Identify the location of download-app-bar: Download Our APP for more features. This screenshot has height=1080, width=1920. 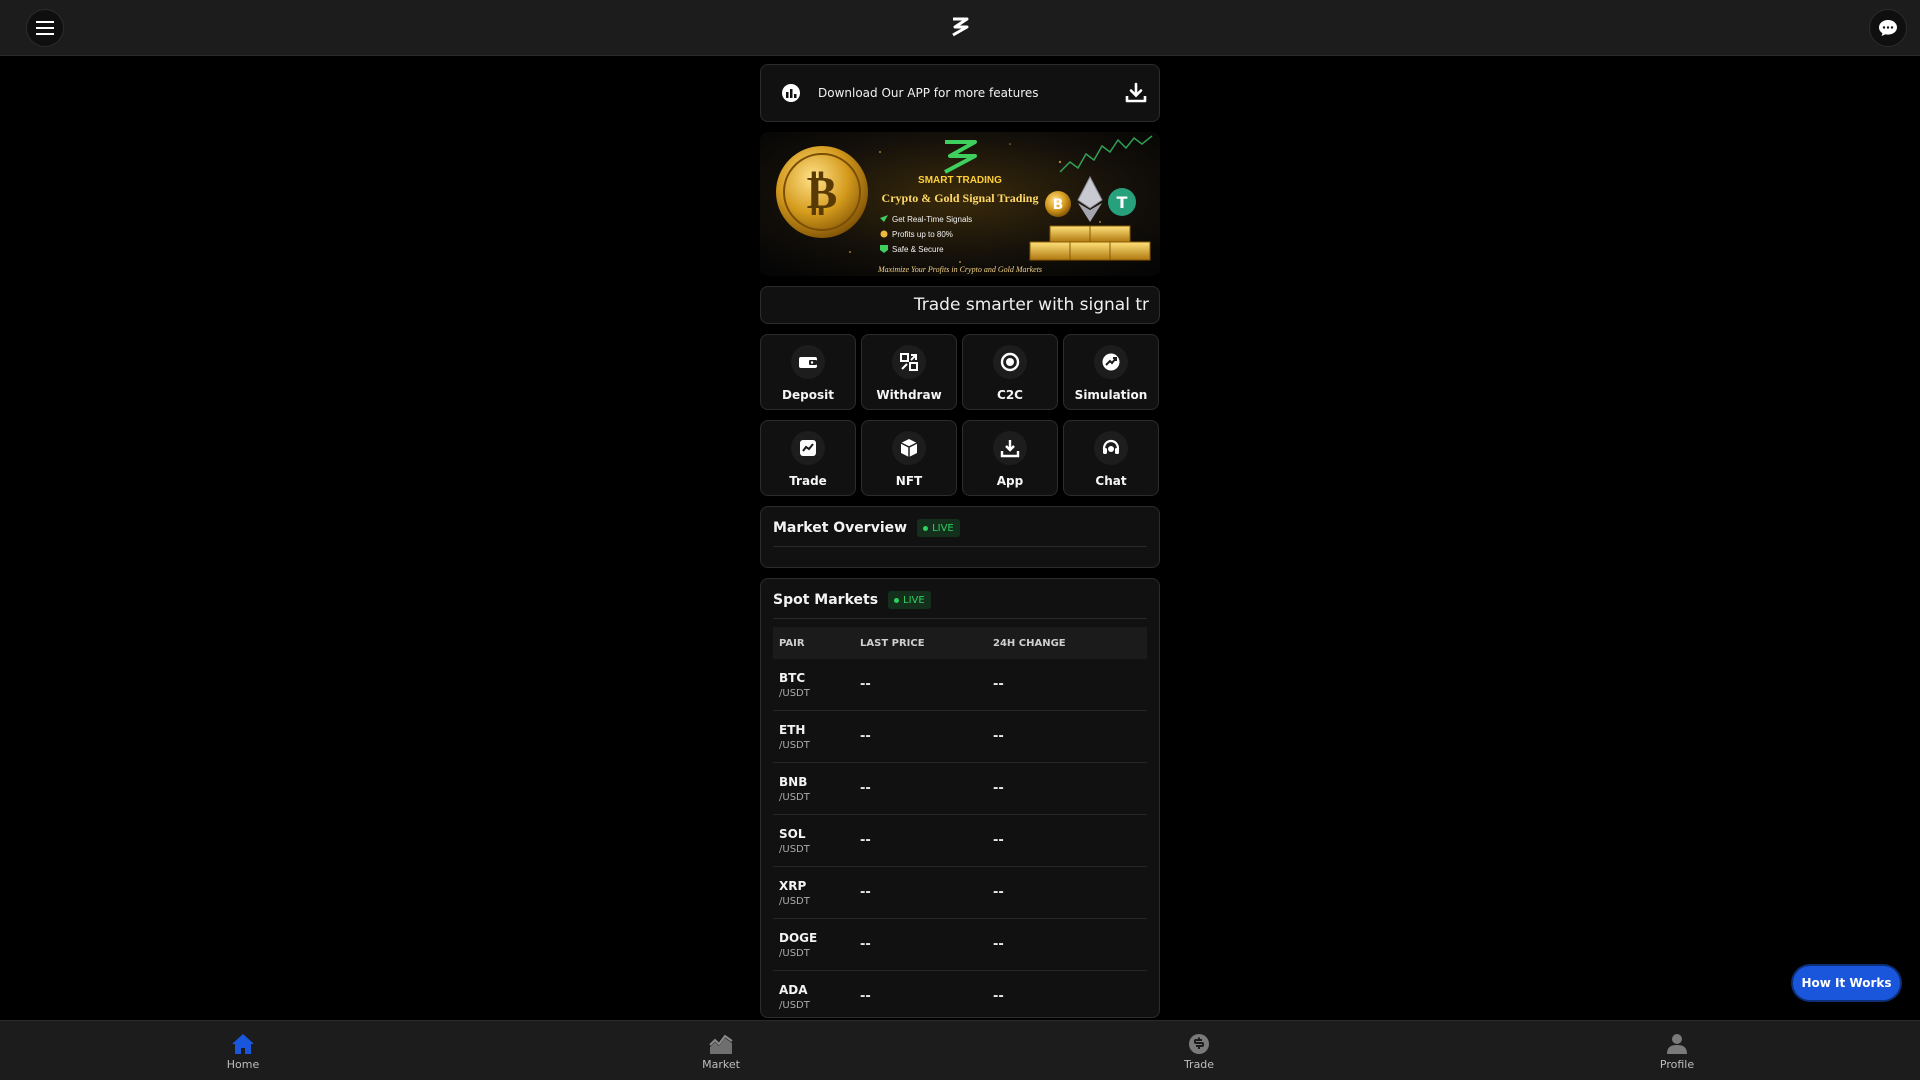
(960, 93).